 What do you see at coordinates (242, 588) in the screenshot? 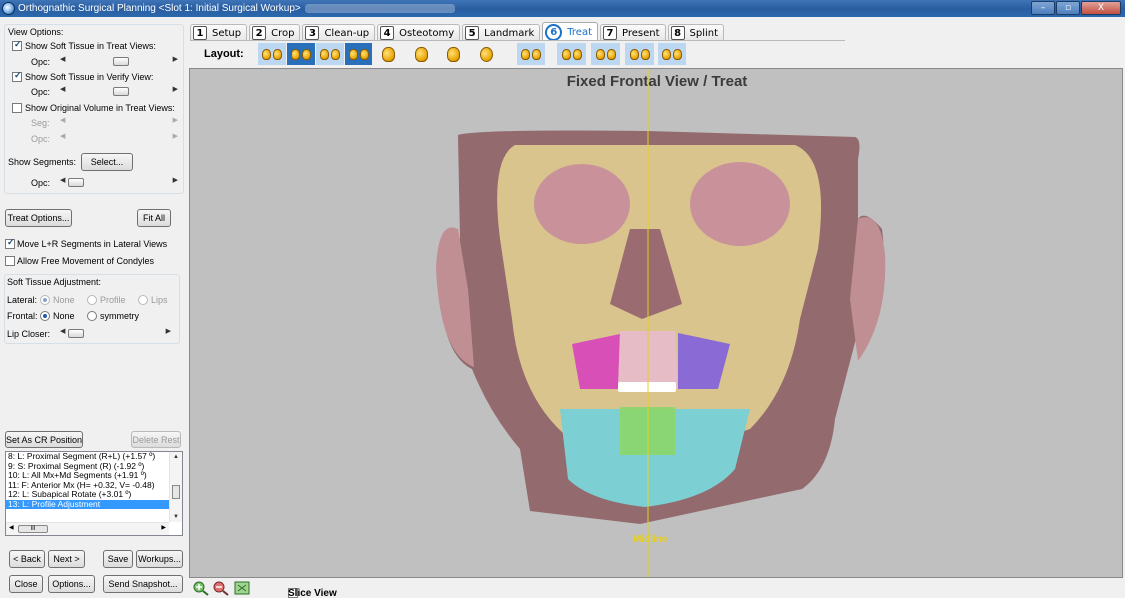
I see `zoom-fit-icon` at bounding box center [242, 588].